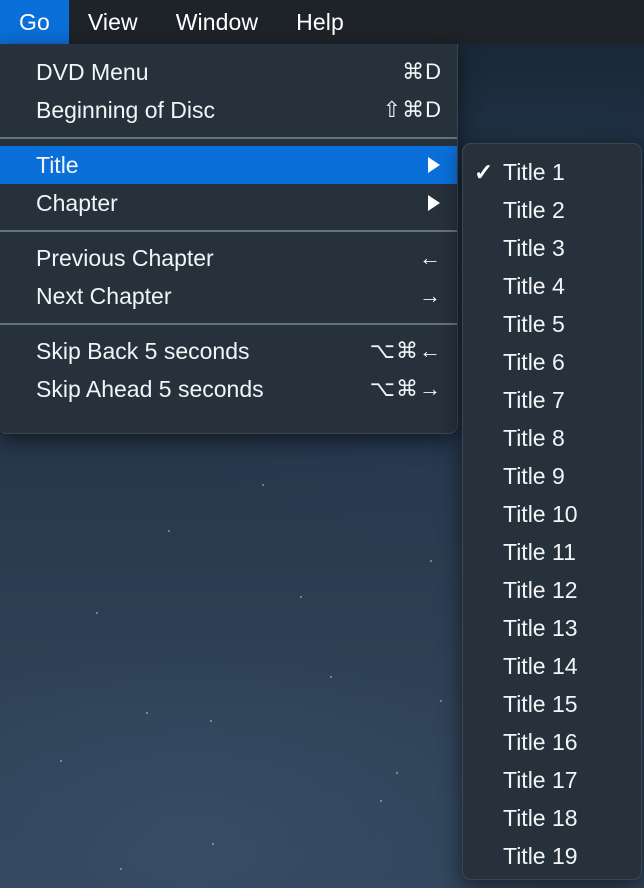 The width and height of the screenshot is (644, 888). I want to click on submenu-item-title-13: Title 13, so click(552, 628).